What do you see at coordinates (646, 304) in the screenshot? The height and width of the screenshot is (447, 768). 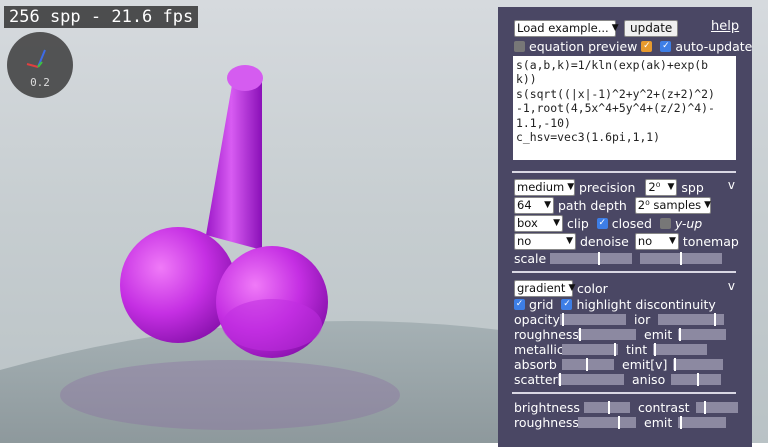 I see `highlight-label: highlight discontinuity` at bounding box center [646, 304].